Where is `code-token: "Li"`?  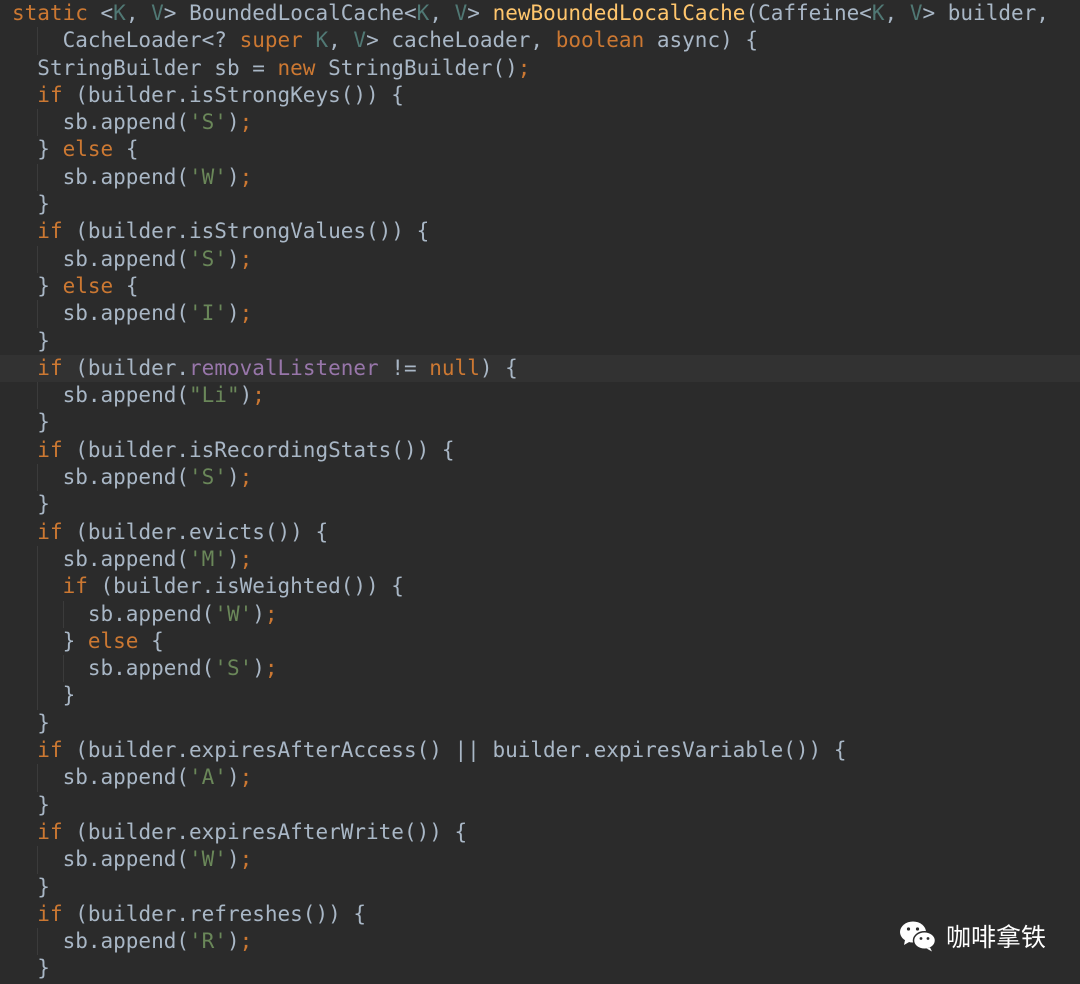
code-token: "Li" is located at coordinates (214, 395).